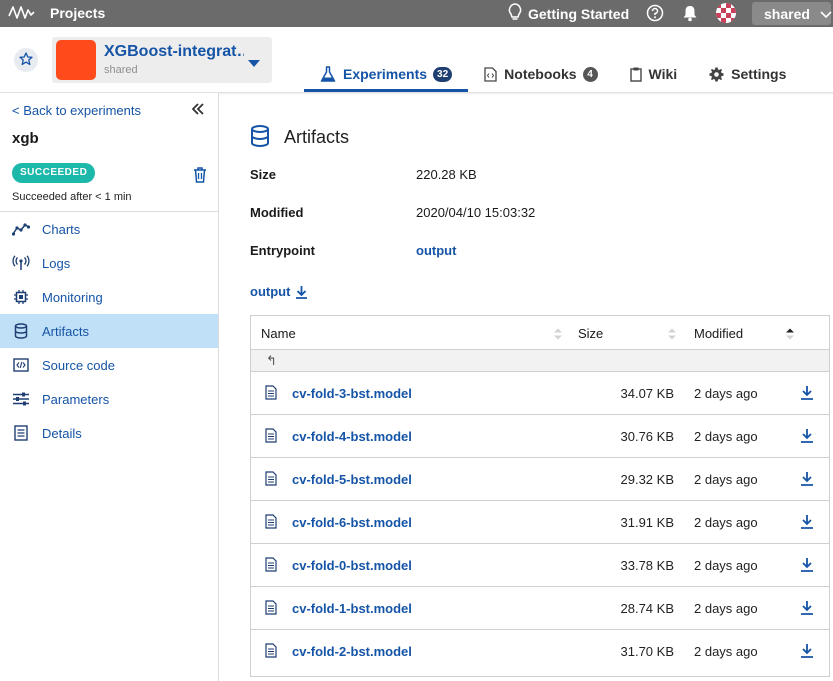 This screenshot has width=833, height=681. Describe the element at coordinates (515, 14) in the screenshot. I see `lightbulb-icon` at that location.